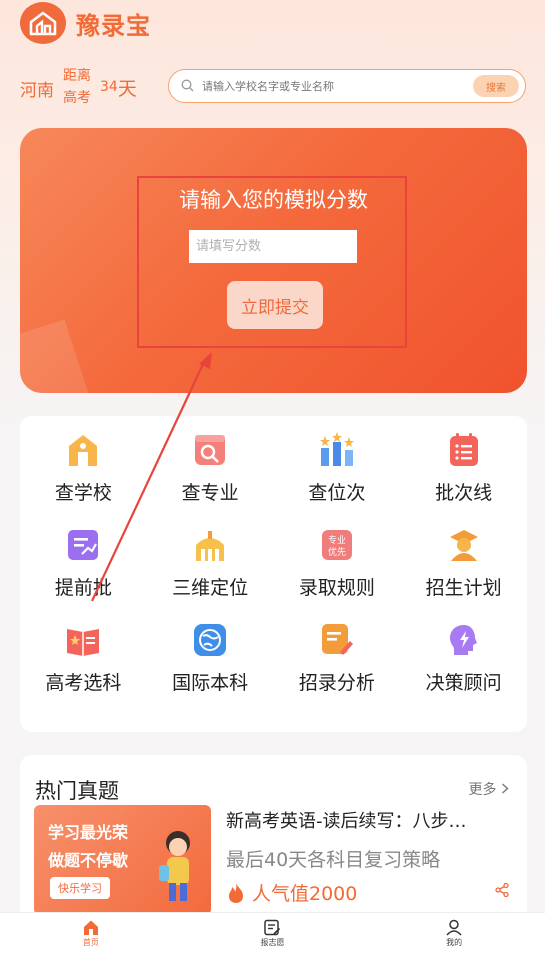 This screenshot has width=545, height=953. What do you see at coordinates (337, 493) in the screenshot?
I see `grid-label: 查位次` at bounding box center [337, 493].